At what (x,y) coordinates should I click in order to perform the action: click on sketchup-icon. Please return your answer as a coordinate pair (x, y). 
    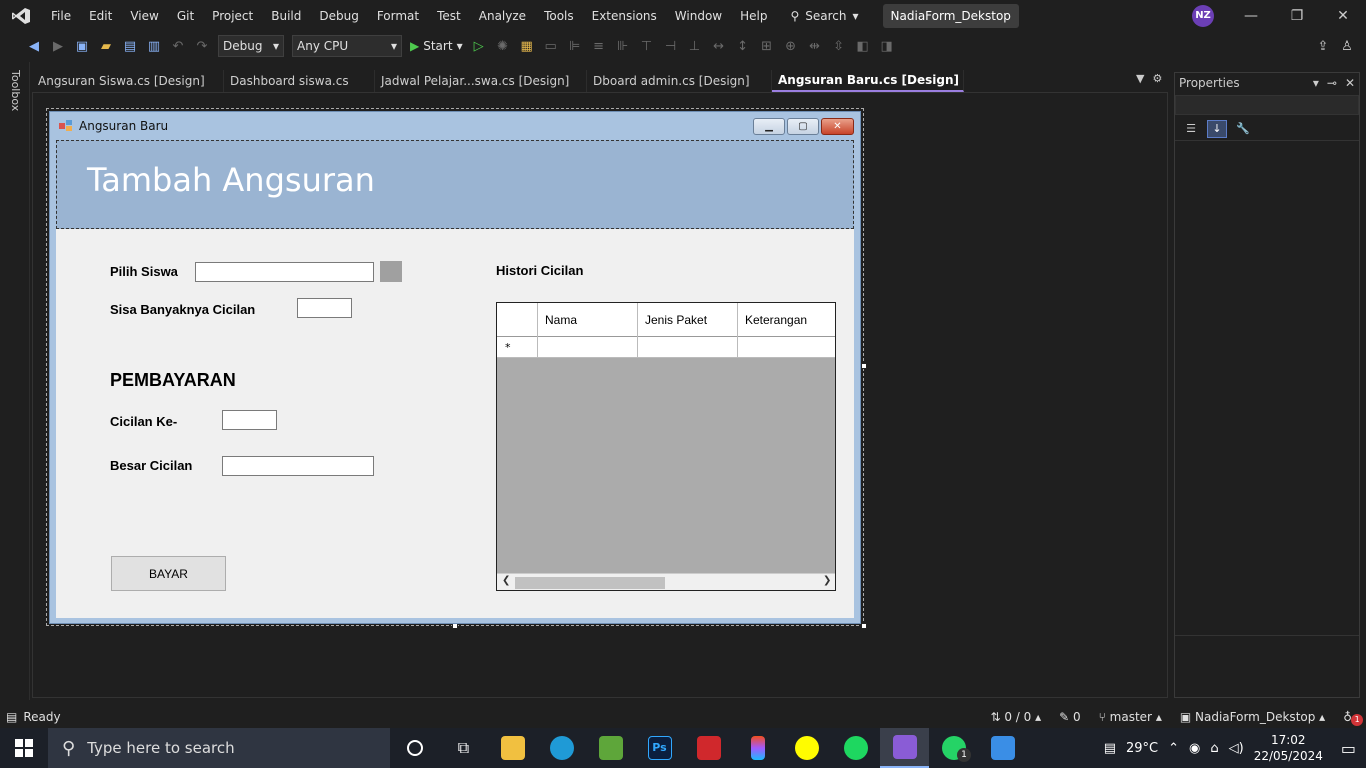
    Looking at the image, I should click on (610, 748).